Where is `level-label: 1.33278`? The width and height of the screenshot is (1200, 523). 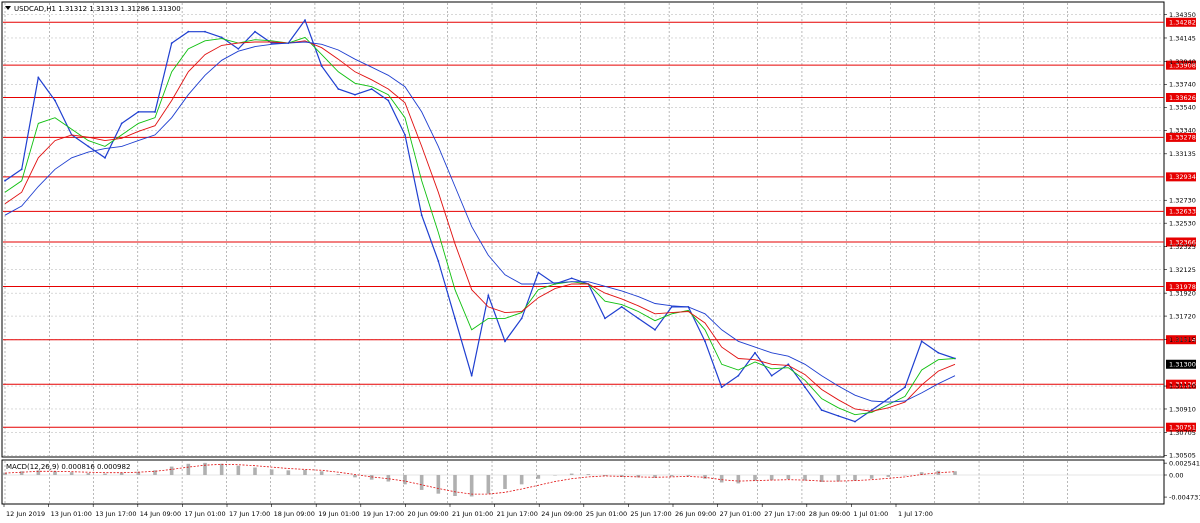 level-label: 1.33278 is located at coordinates (1182, 138).